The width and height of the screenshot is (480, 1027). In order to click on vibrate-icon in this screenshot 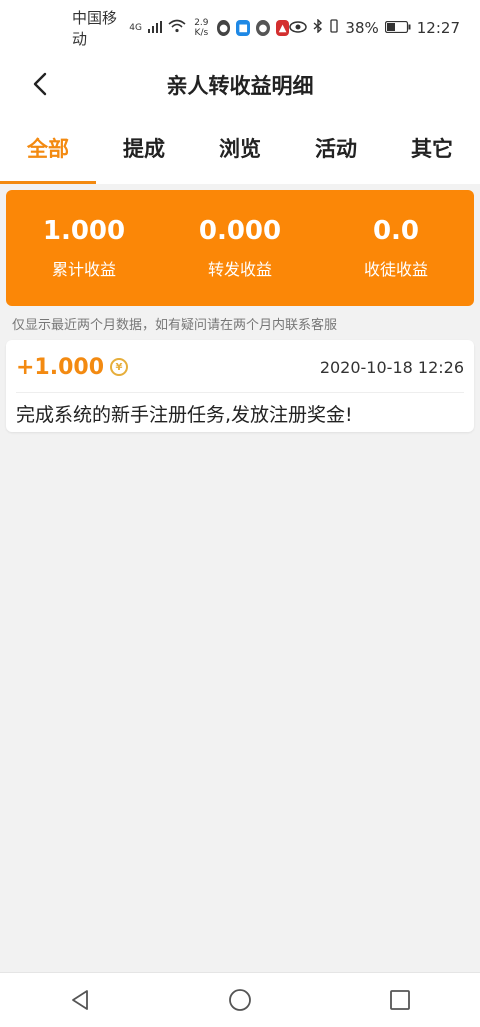, I will do `click(334, 28)`.